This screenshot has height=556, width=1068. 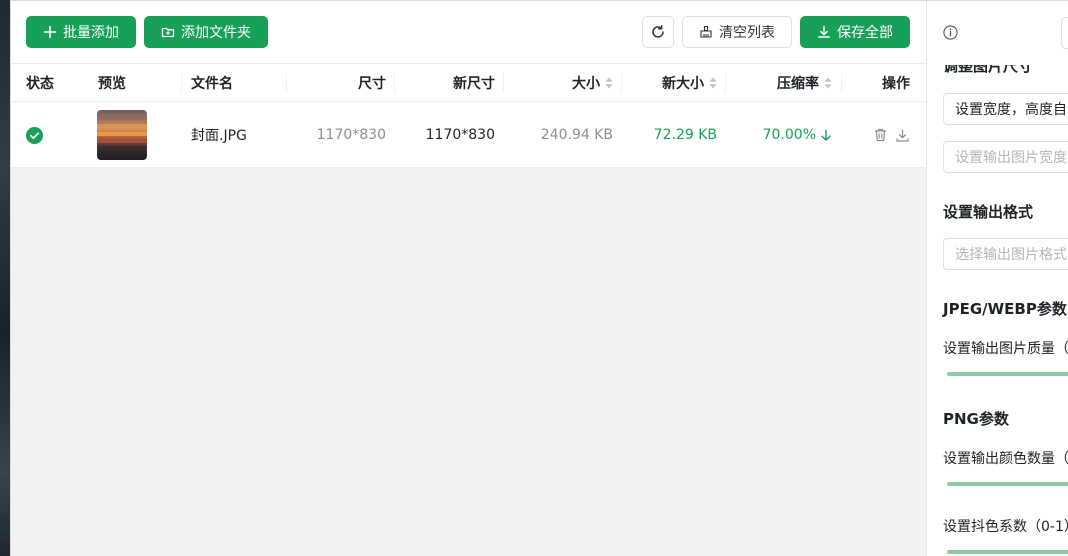 I want to click on original-file-size: 240.94 KB, so click(x=576, y=135).